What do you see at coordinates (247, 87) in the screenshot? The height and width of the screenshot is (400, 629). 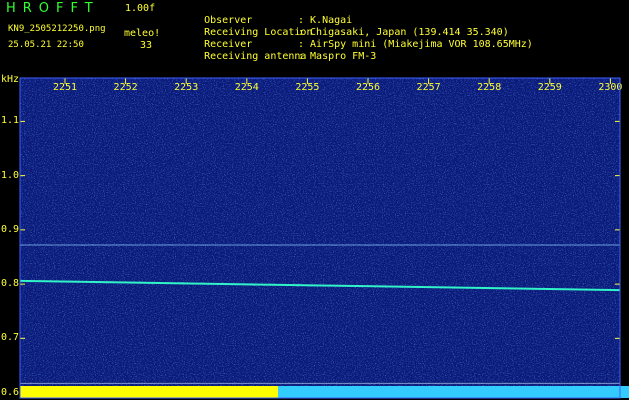 I see `x-tick-label: 2254` at bounding box center [247, 87].